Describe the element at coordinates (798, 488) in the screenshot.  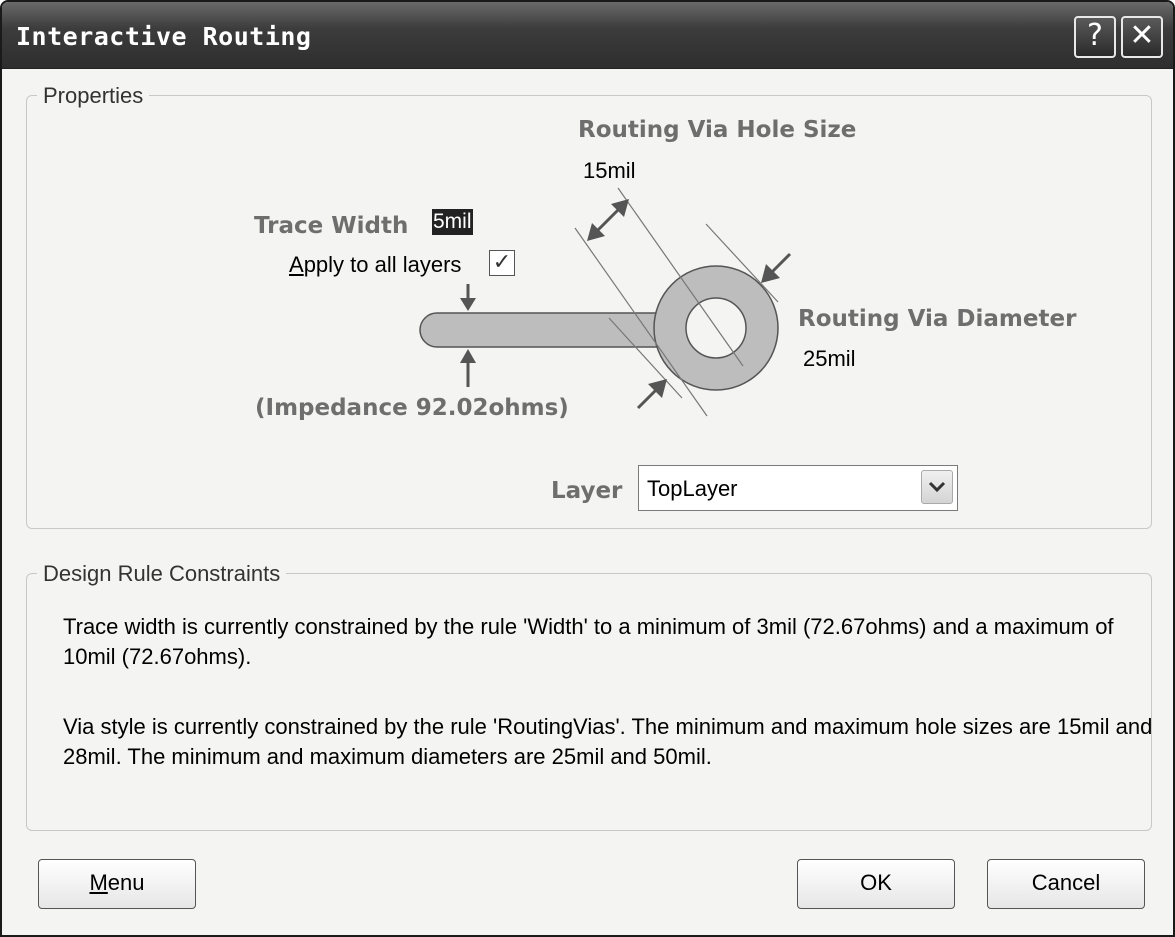
I see `layer-select: TopLayer` at that location.